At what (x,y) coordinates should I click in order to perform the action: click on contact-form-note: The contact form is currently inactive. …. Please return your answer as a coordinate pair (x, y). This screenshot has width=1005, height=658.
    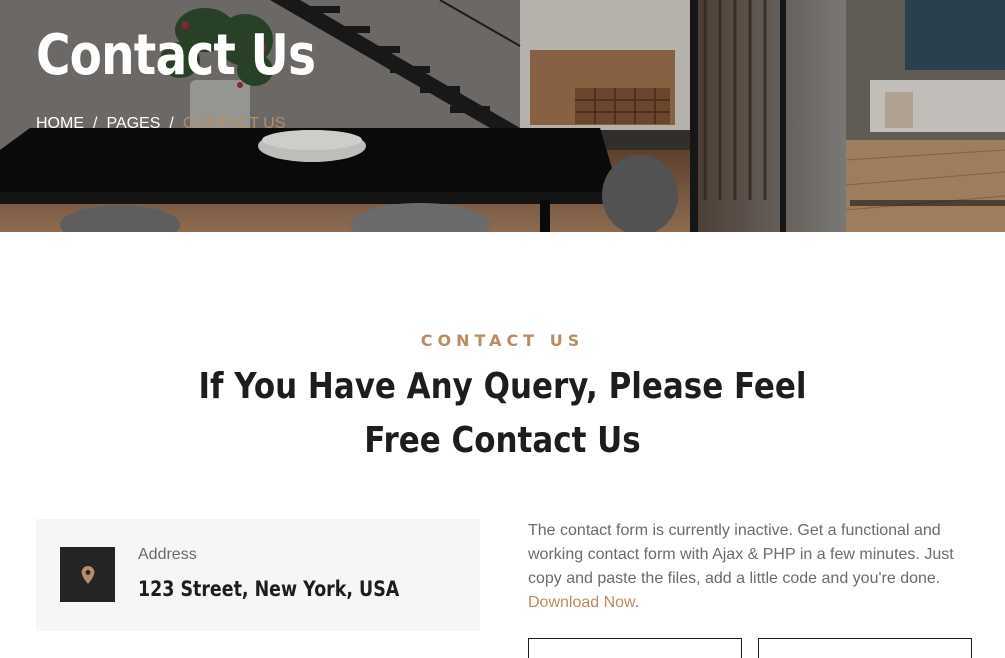
    Looking at the image, I should click on (752, 567).